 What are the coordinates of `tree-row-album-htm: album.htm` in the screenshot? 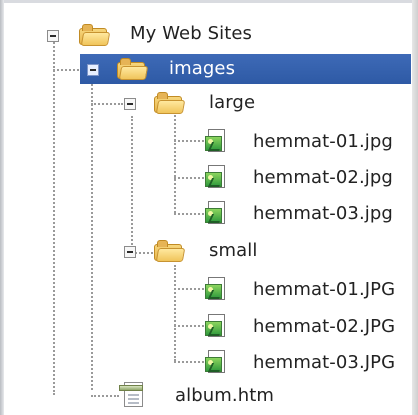 It's located at (206, 397).